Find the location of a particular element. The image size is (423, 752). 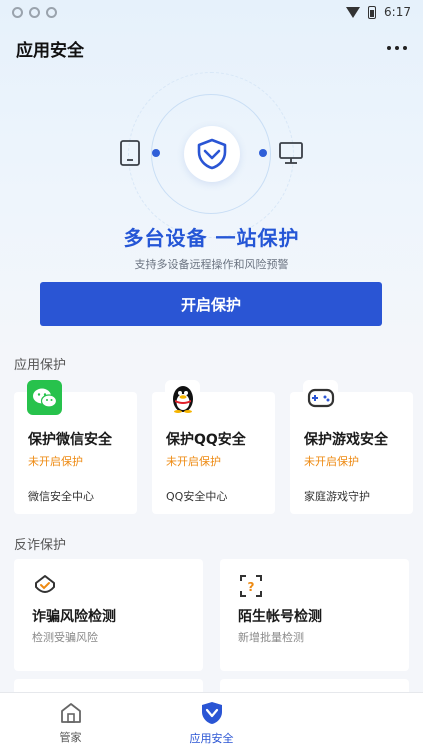

hero-shield is located at coordinates (212, 154).